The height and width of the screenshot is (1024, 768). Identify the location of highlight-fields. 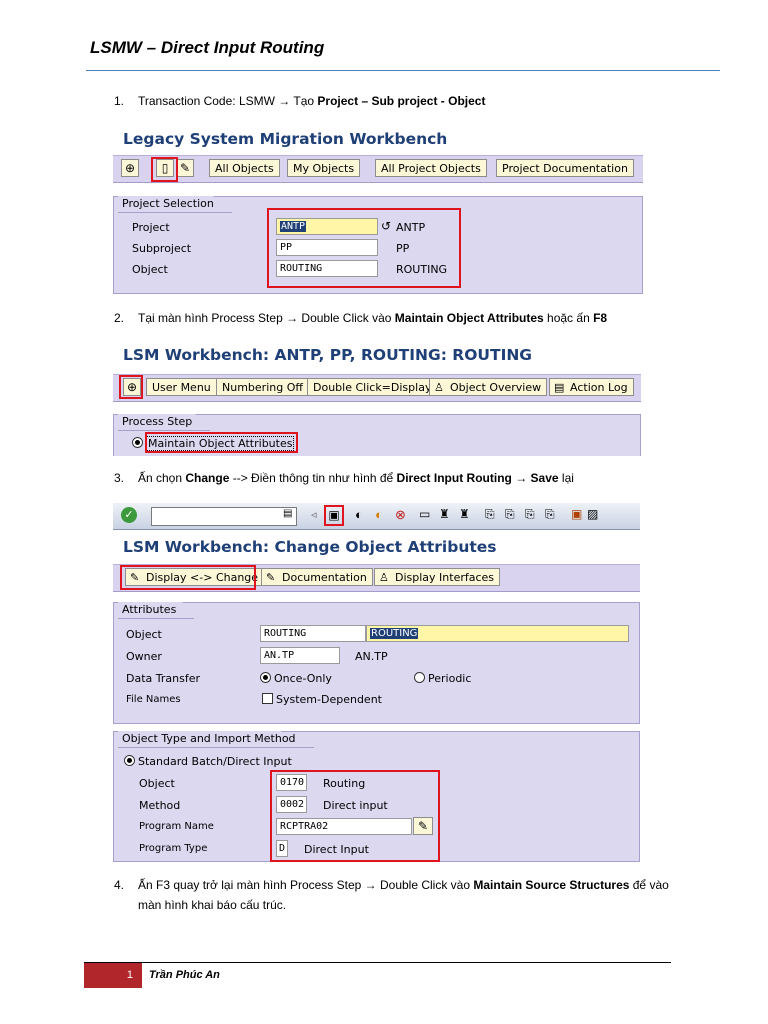
(364, 248).